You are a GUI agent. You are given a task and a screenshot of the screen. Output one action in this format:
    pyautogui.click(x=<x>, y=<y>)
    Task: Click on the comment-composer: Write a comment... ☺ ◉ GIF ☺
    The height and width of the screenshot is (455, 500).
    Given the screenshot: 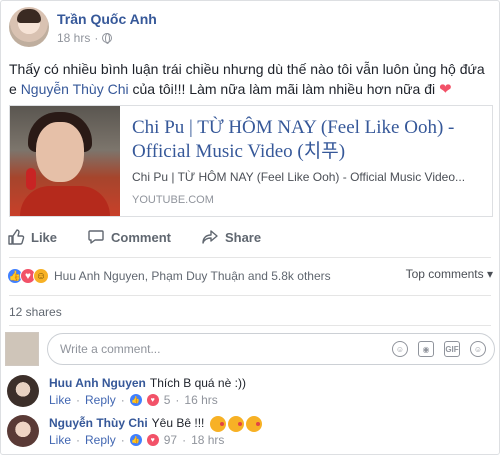 What is the action you would take?
    pyautogui.click(x=250, y=349)
    